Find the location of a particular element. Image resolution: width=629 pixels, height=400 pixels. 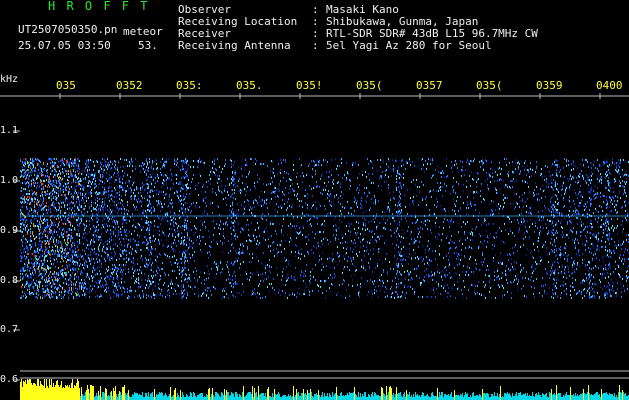

antenna-label: Receiving Antenna is located at coordinates (234, 45).